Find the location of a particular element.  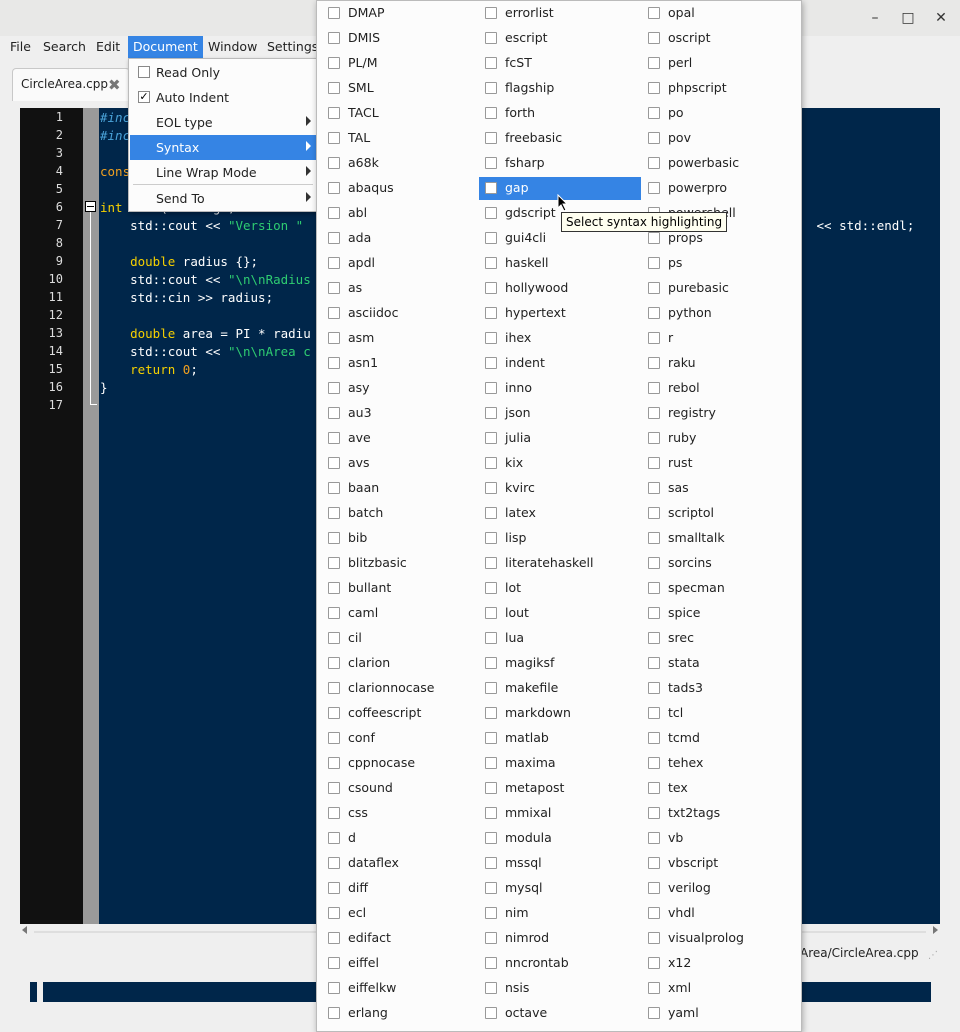

syntax-item-coffeescript: coffeescript is located at coordinates (403, 713).